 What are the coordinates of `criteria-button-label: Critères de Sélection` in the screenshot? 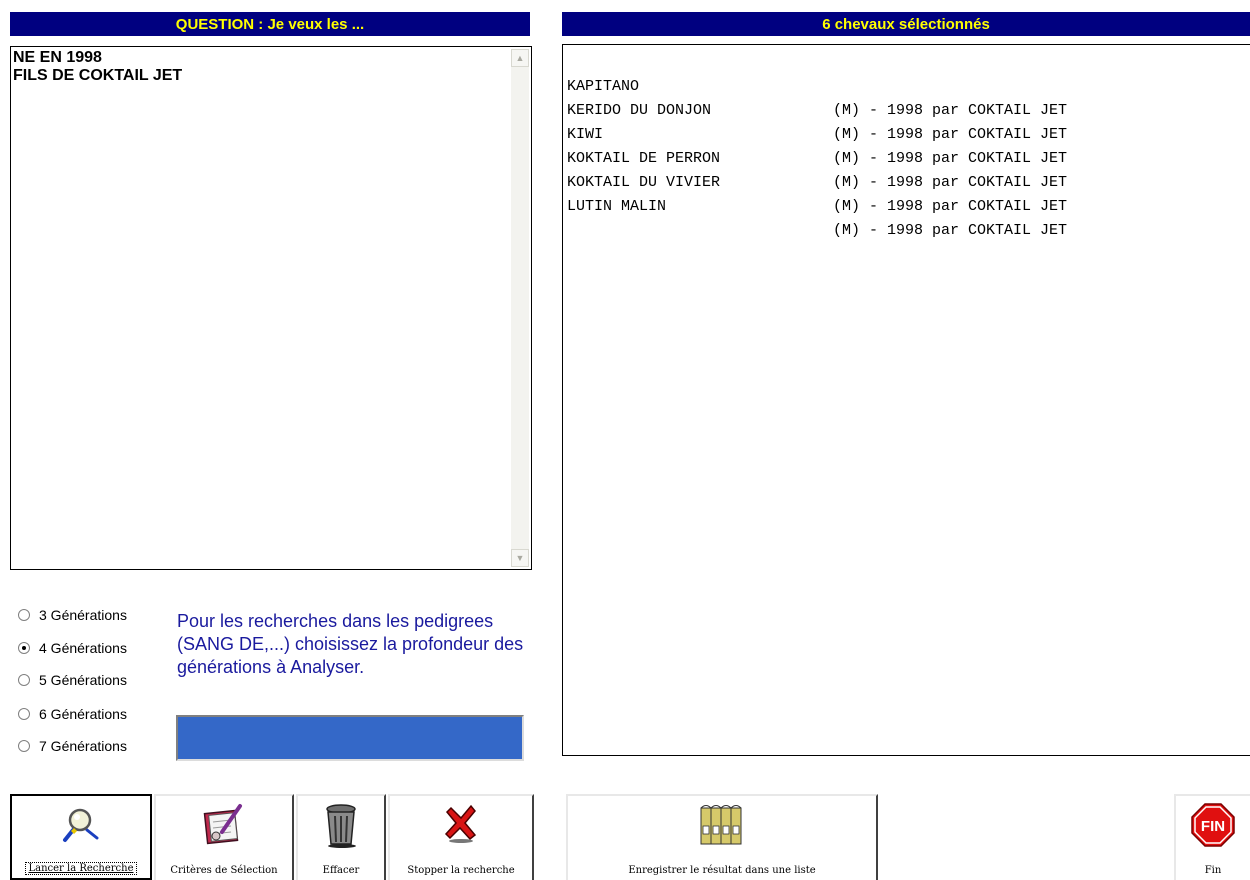 It's located at (224, 870).